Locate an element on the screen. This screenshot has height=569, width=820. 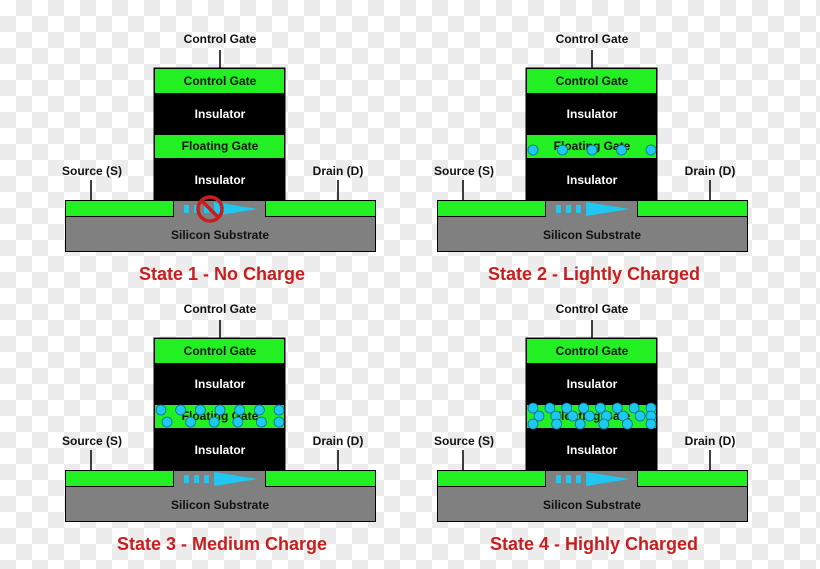
state-title: State 4 - Highly Charged is located at coordinates (594, 544).